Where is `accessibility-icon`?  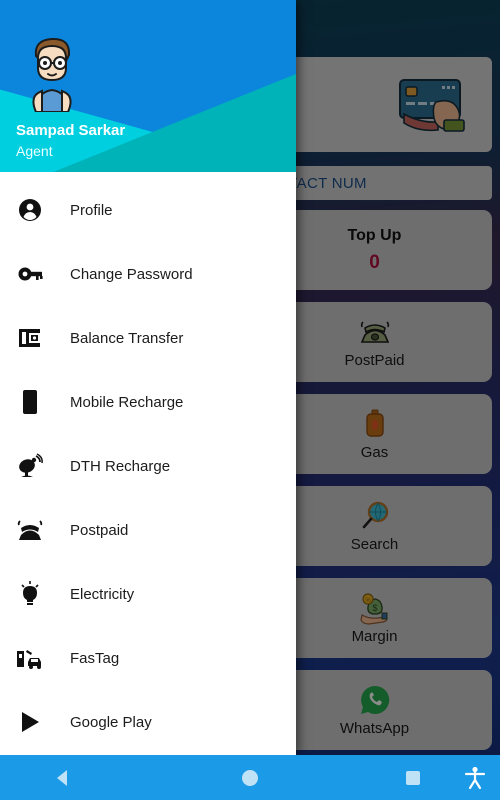
accessibility-icon is located at coordinates (475, 777).